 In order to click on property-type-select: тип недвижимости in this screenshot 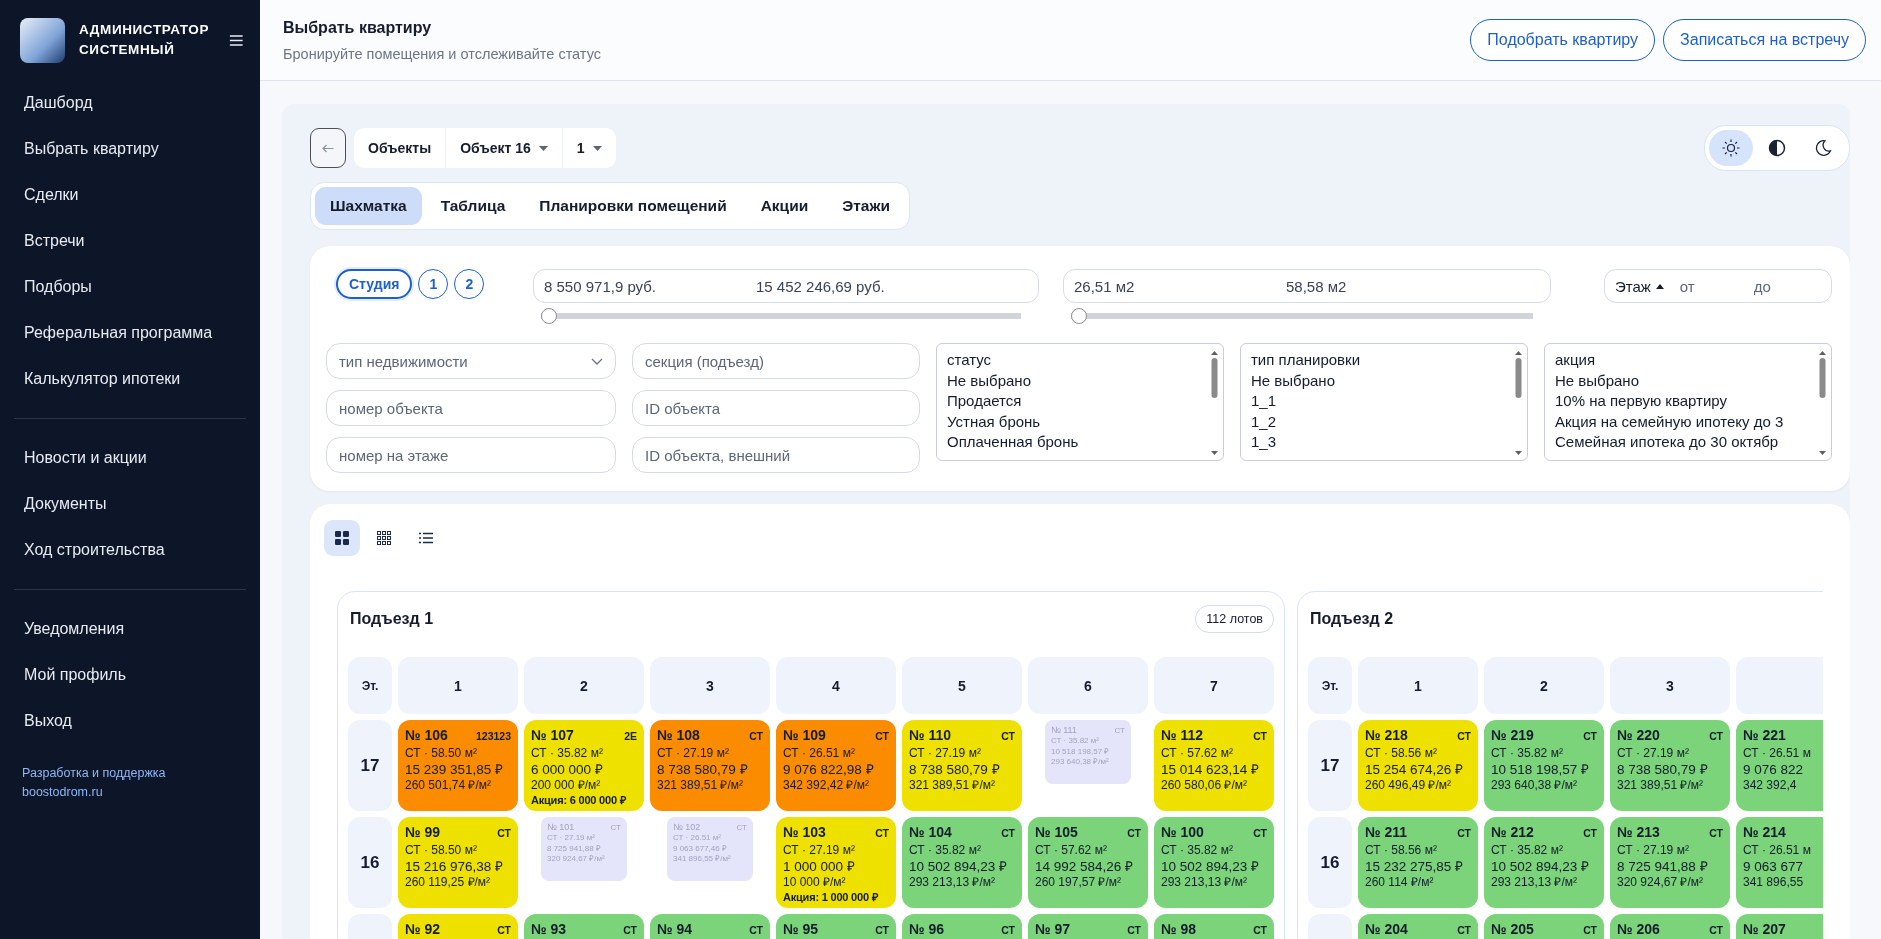, I will do `click(471, 361)`.